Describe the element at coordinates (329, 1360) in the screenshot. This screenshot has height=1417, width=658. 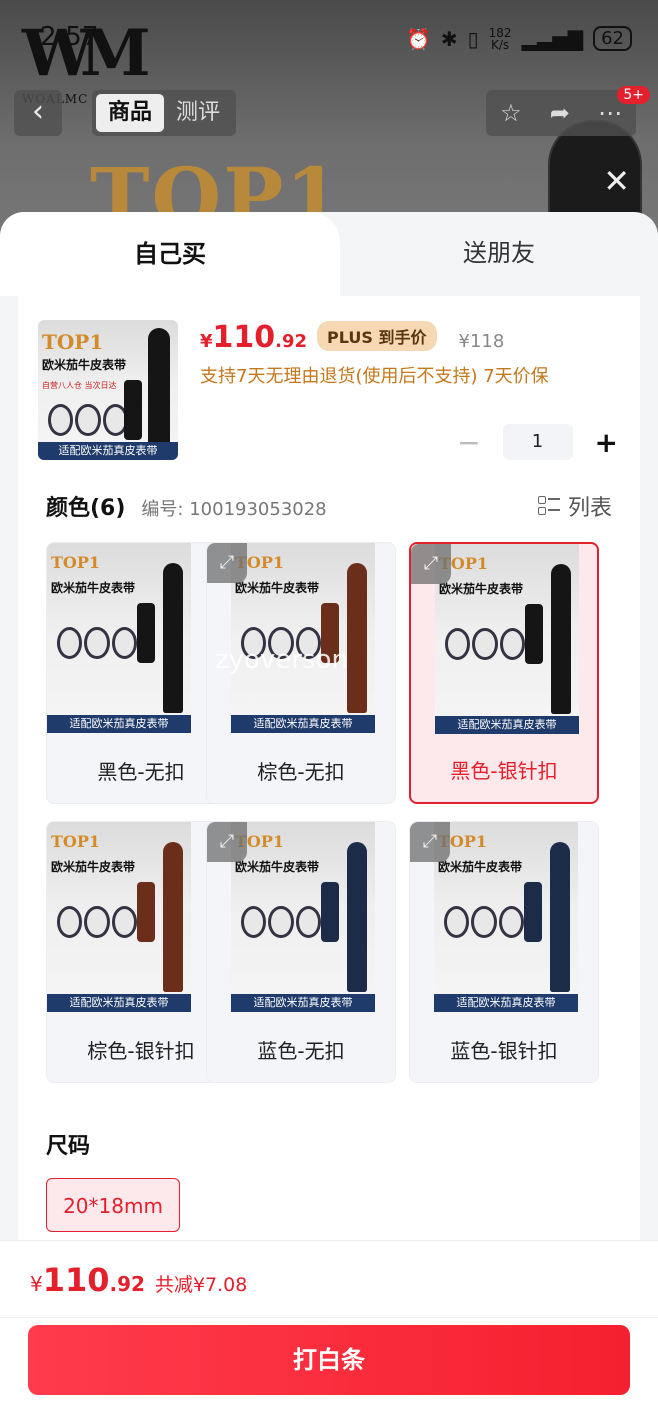
I see `credit-pay-button: 打白条` at that location.